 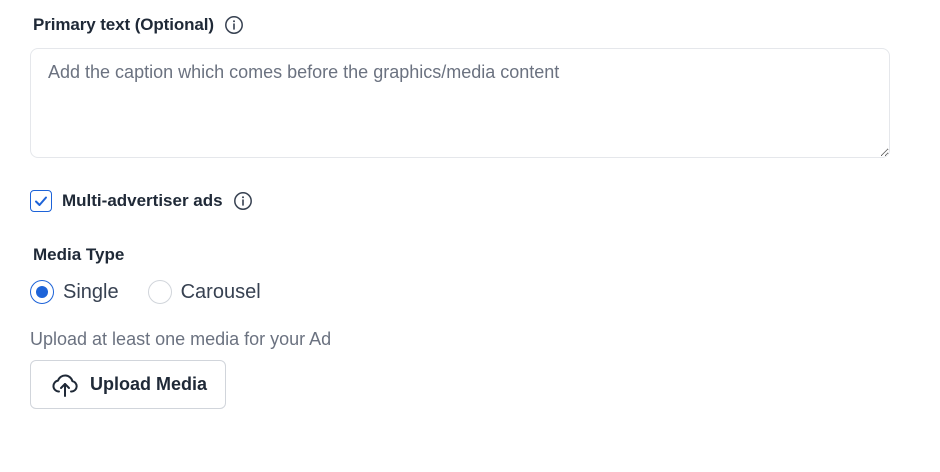 What do you see at coordinates (221, 292) in the screenshot?
I see `radio-label-carousel: Carousel` at bounding box center [221, 292].